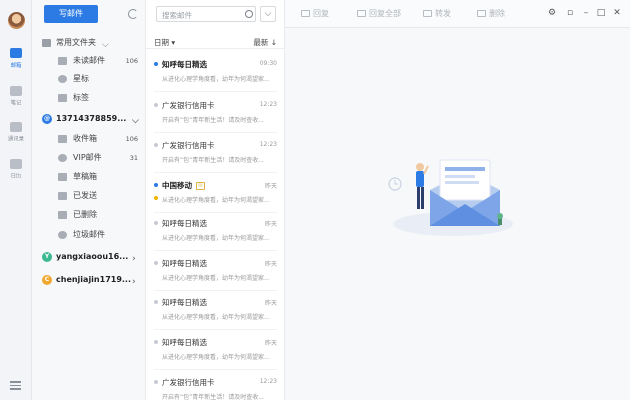  Describe the element at coordinates (89, 119) in the screenshot. I see `account-13714378859: @ 13714378859... ⌵` at that location.